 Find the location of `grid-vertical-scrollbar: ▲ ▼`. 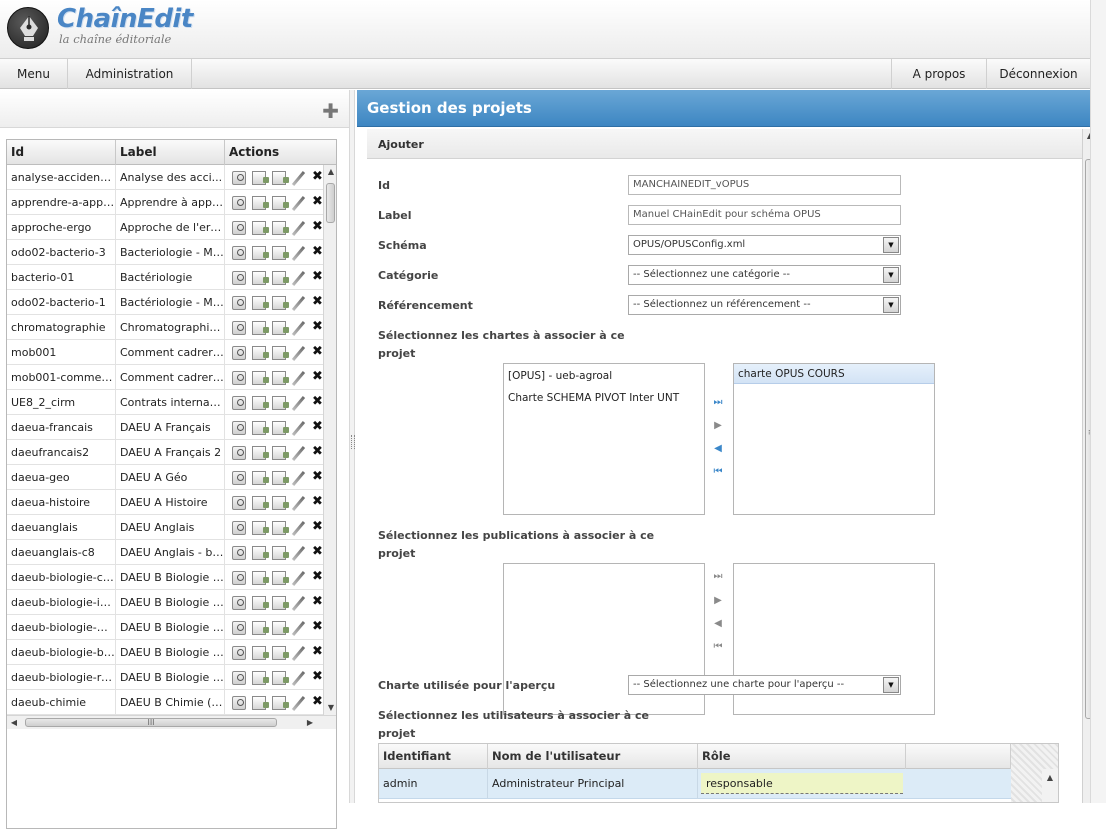

grid-vertical-scrollbar: ▲ ▼ is located at coordinates (329, 440).